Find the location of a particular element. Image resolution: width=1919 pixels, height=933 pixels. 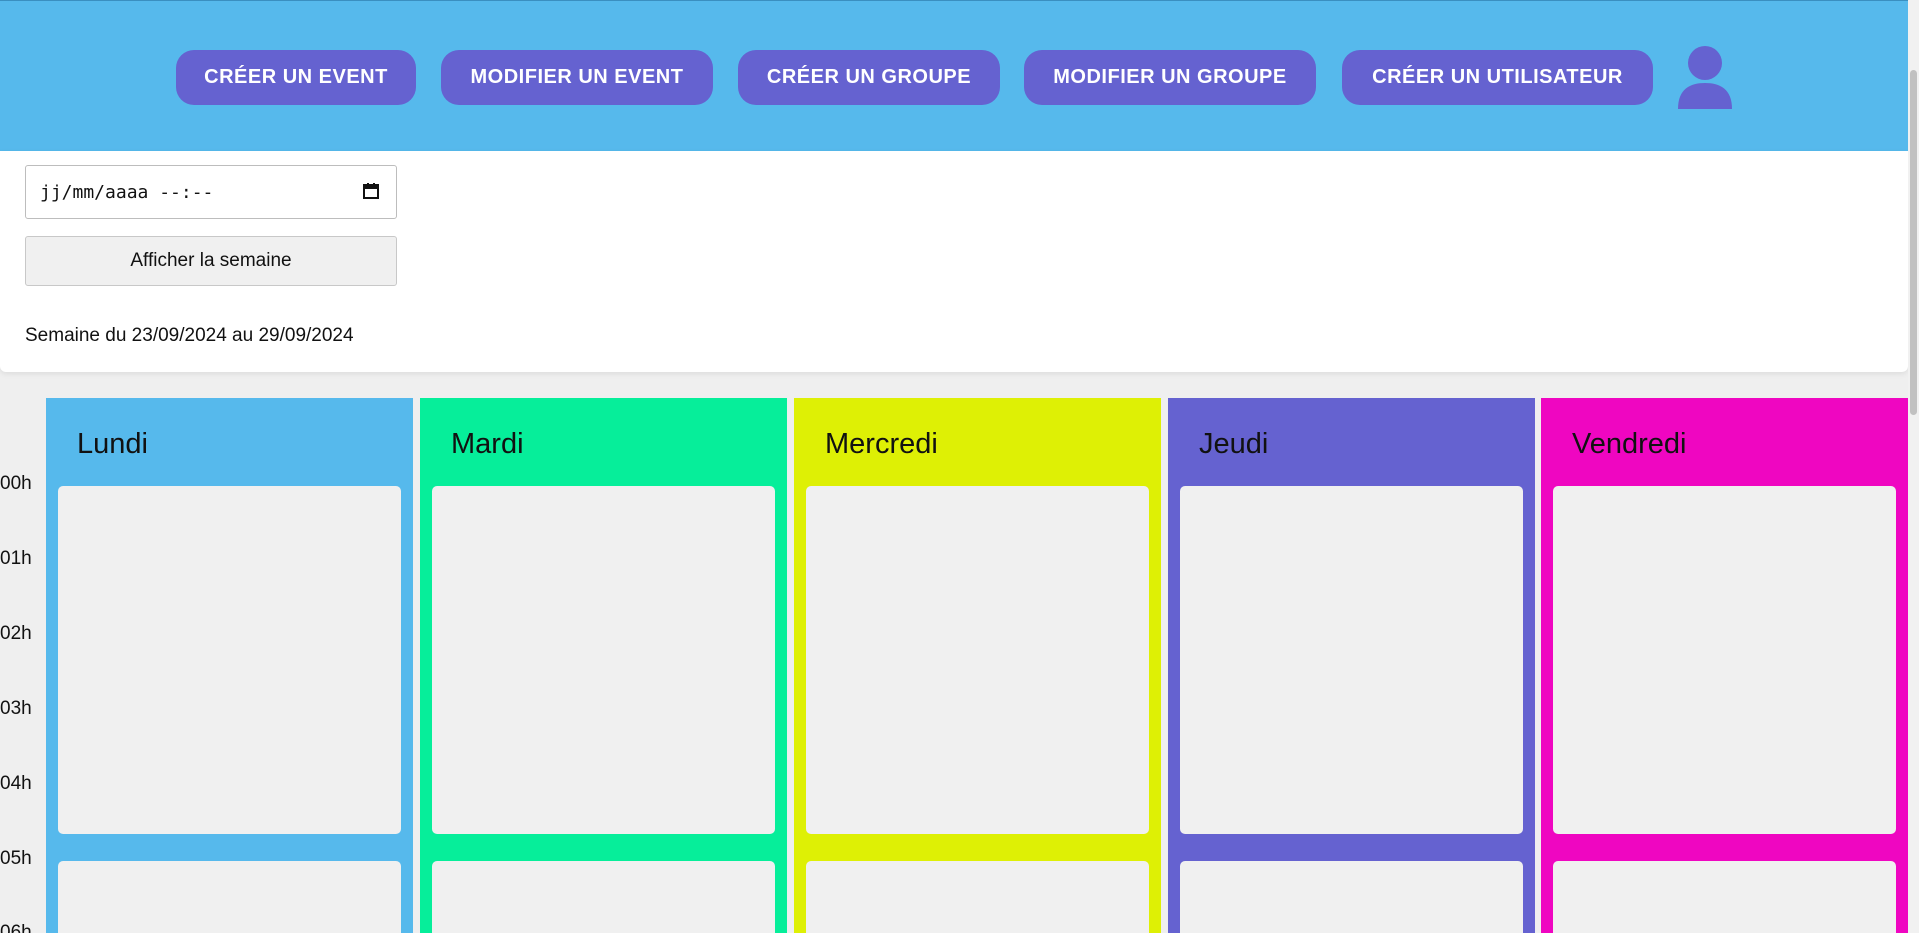

page-scrollbar is located at coordinates (1913, 466).